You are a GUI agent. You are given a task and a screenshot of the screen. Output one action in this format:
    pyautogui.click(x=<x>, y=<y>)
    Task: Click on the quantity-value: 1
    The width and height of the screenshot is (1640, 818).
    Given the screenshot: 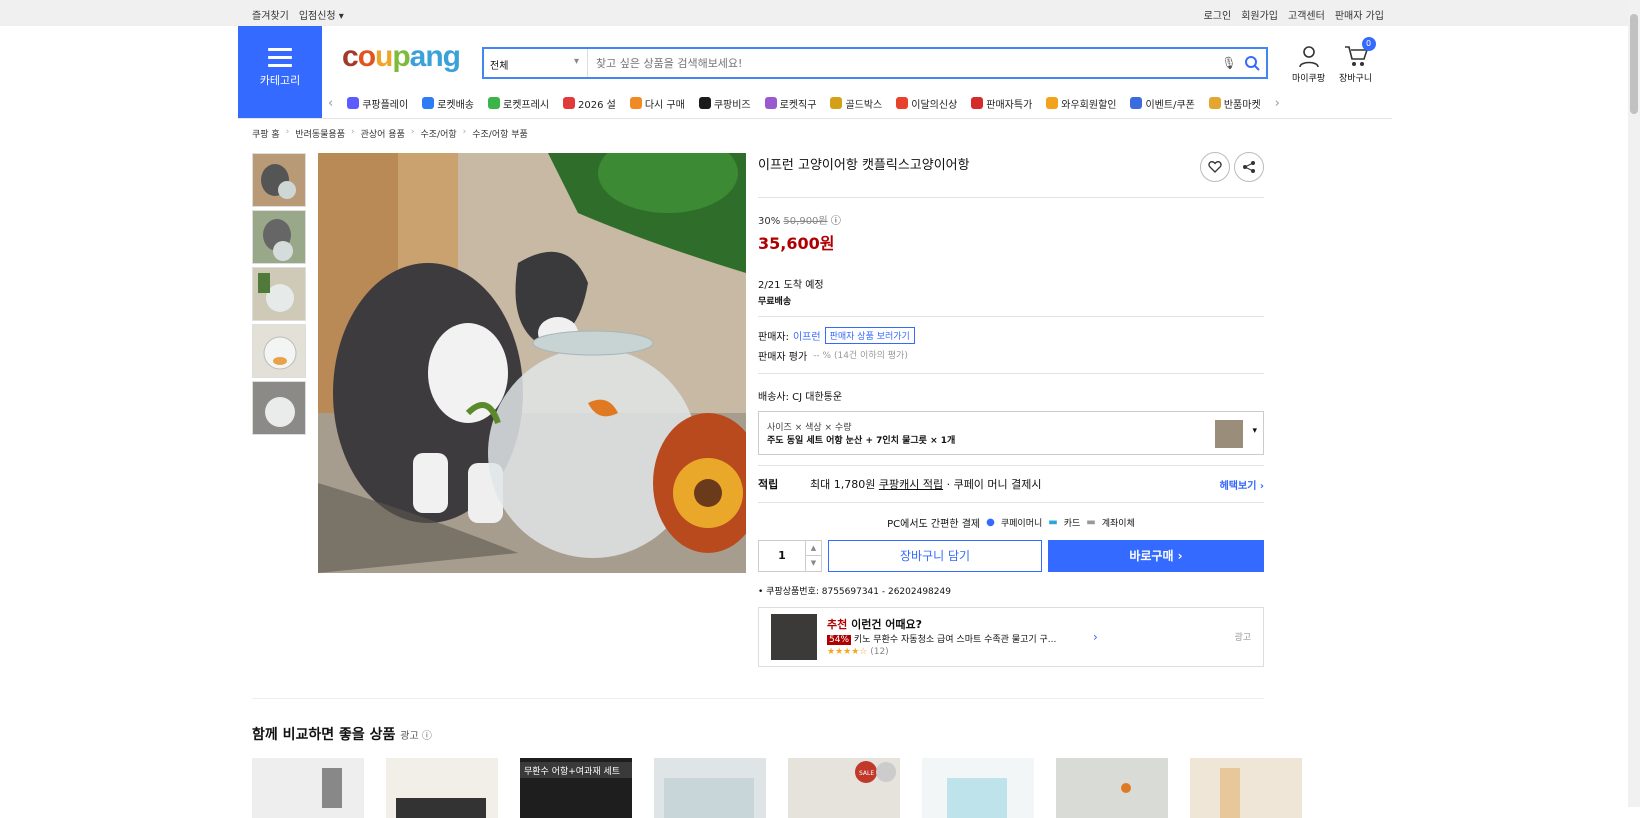 What is the action you would take?
    pyautogui.click(x=782, y=556)
    